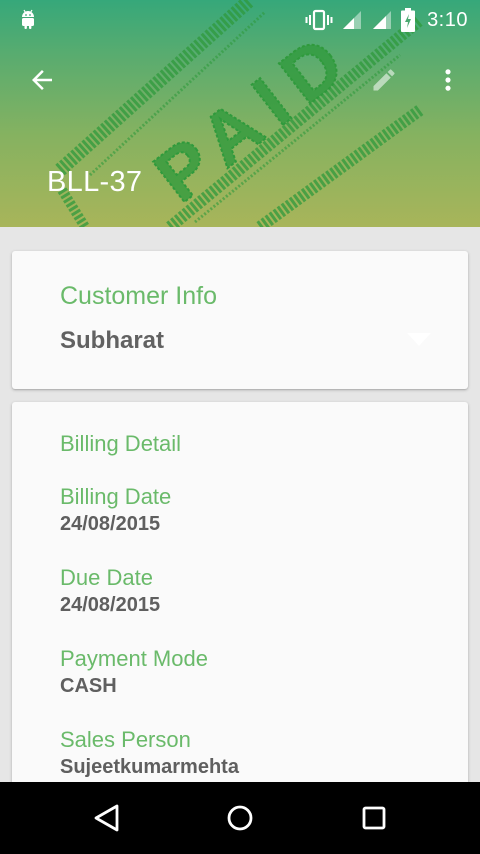  Describe the element at coordinates (134, 658) in the screenshot. I see `payment-mode-label: Payment Mode` at that location.